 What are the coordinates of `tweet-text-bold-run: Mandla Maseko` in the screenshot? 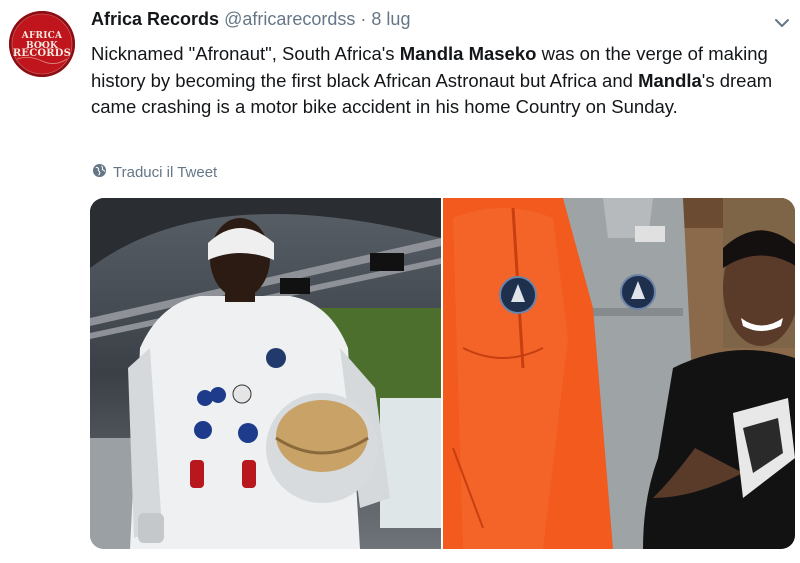 It's located at (468, 53).